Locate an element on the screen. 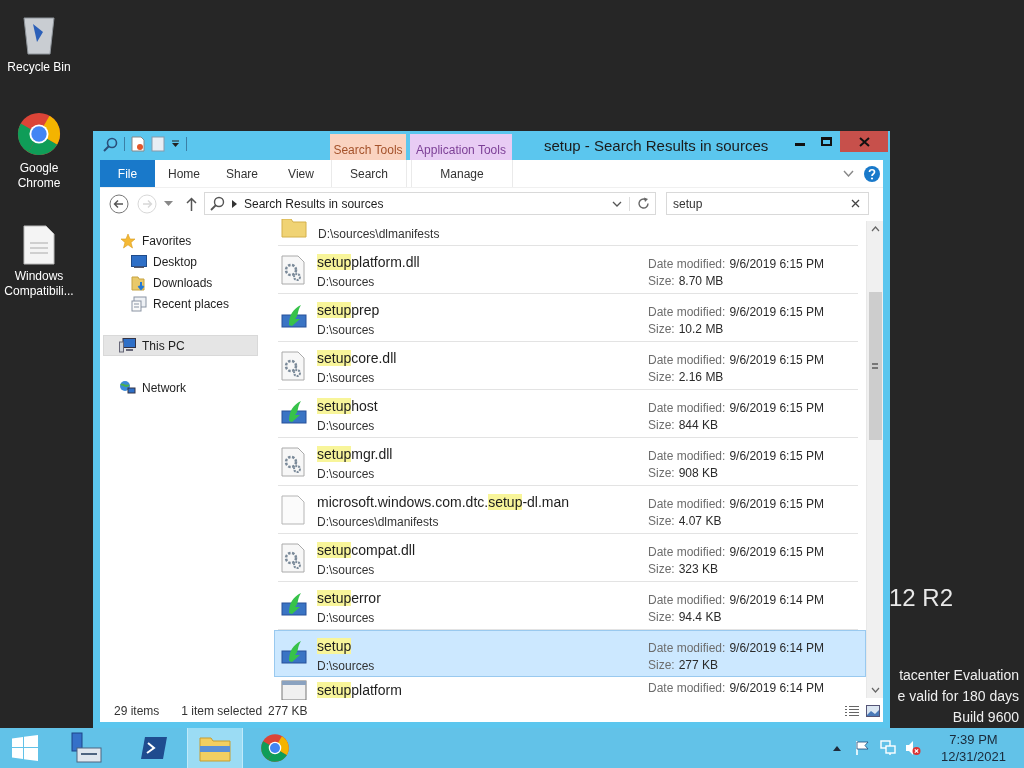  scroll-thumb is located at coordinates (875, 366).